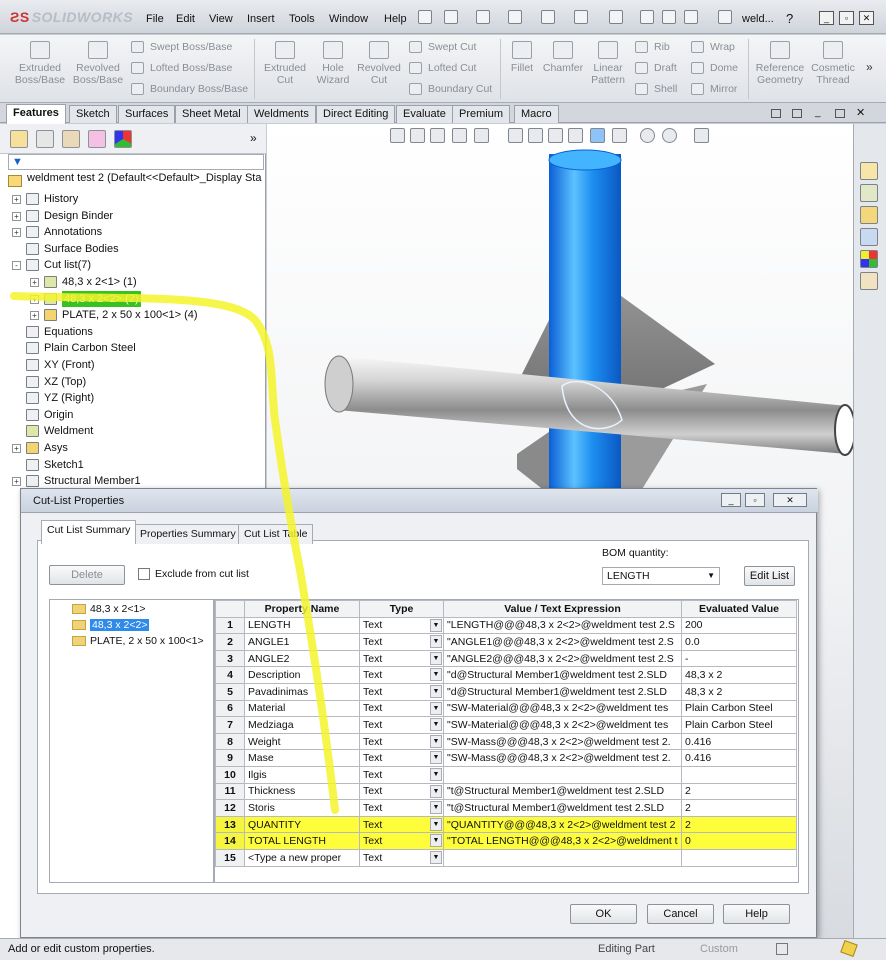  I want to click on tree-item: + Design Binder, so click(133, 216).